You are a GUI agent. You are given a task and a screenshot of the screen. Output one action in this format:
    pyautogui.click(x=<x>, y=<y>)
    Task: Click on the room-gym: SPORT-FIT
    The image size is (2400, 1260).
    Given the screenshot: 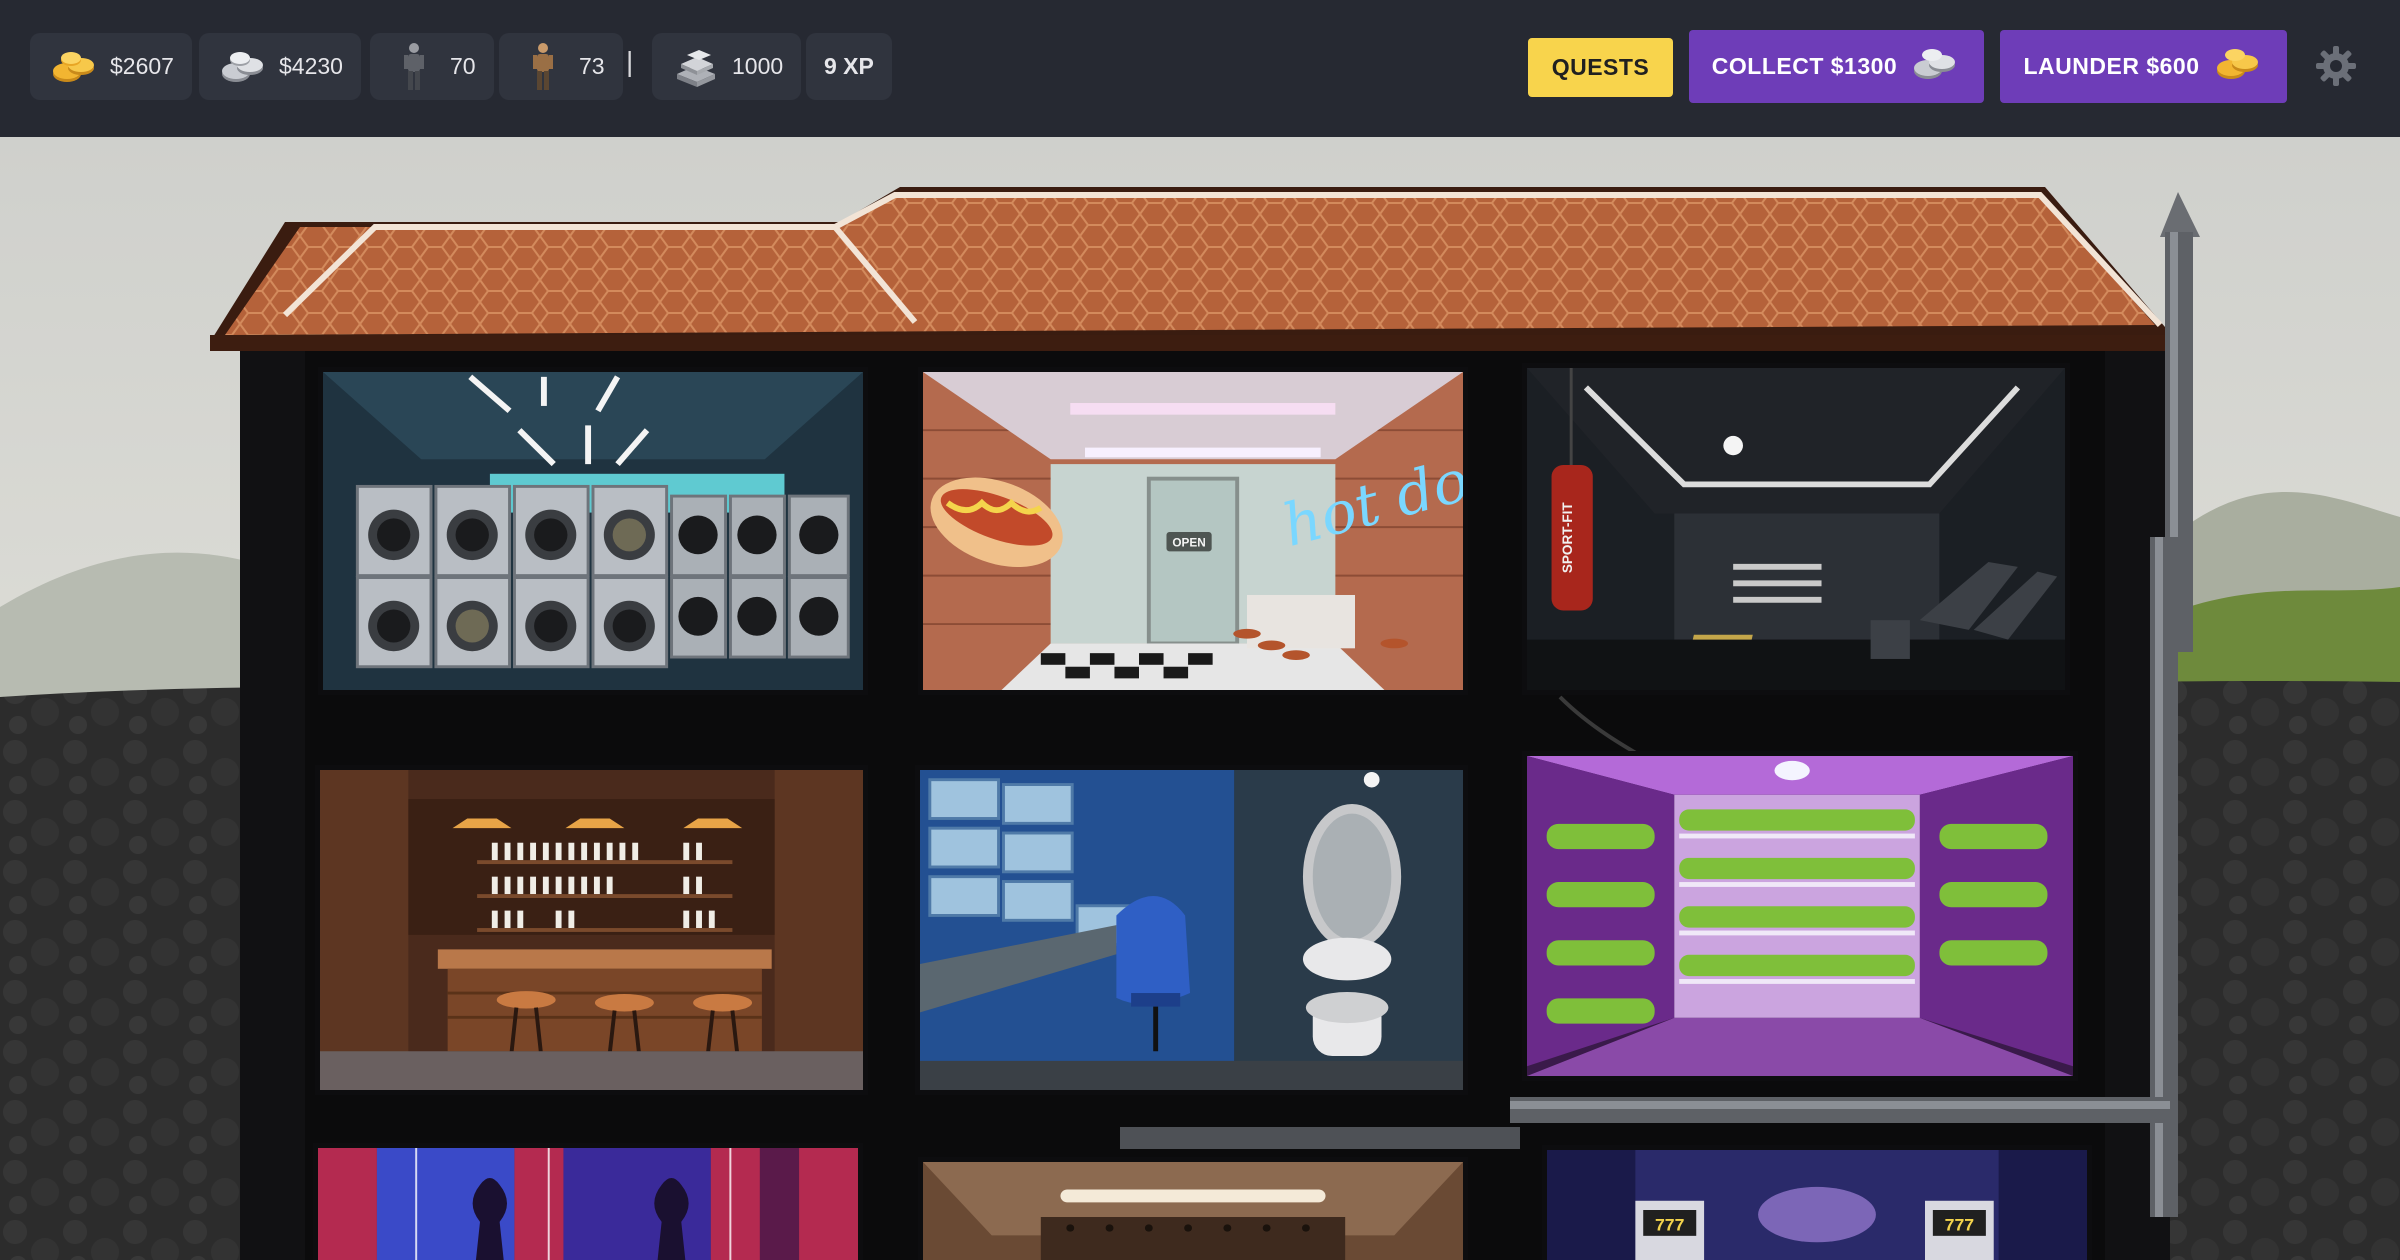 What is the action you would take?
    pyautogui.click(x=1796, y=529)
    